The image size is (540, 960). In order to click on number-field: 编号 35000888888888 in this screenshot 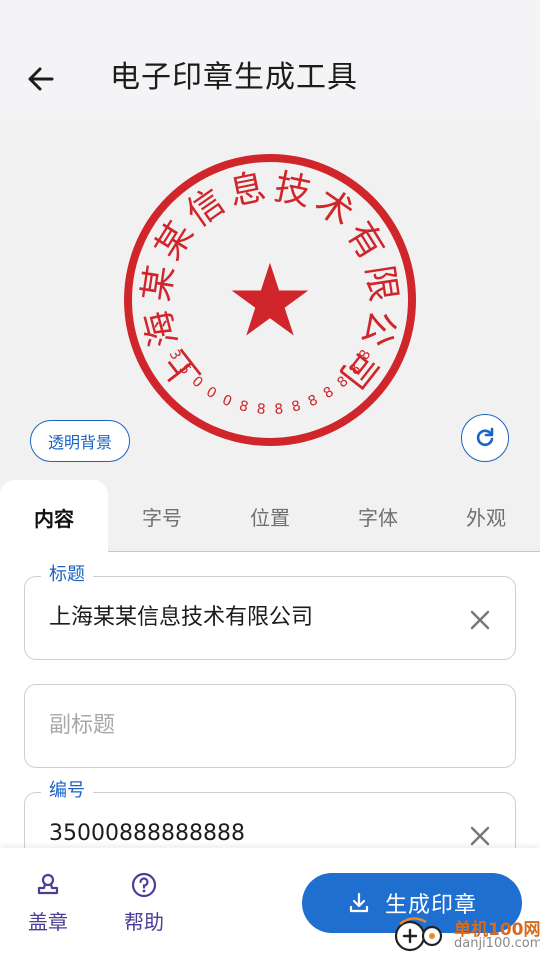, I will do `click(270, 813)`.